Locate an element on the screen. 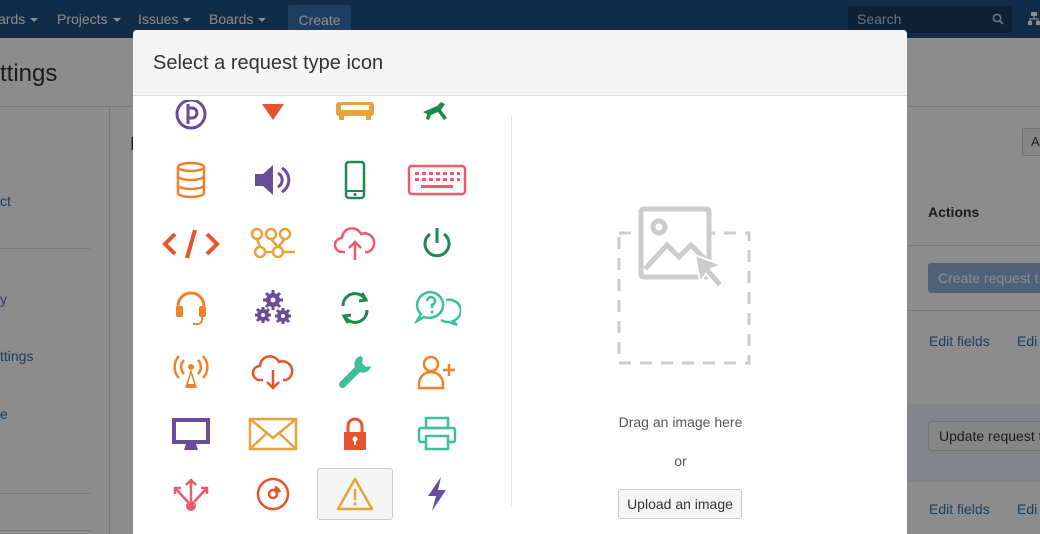 The height and width of the screenshot is (534, 1040). icon-option-help-chat is located at coordinates (437, 308).